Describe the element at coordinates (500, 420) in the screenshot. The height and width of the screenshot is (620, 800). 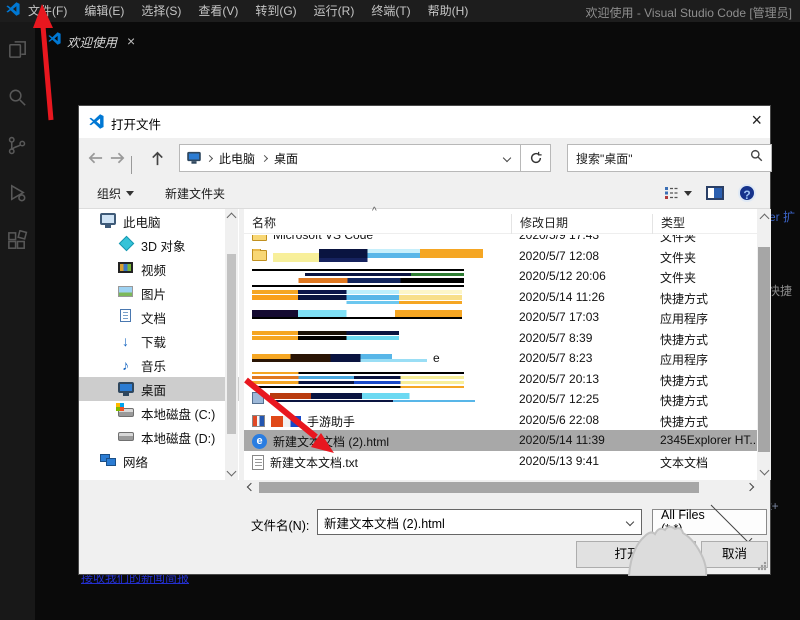
I see `table-row: 手游助手 2020/5/6 22:08 快捷方式` at that location.